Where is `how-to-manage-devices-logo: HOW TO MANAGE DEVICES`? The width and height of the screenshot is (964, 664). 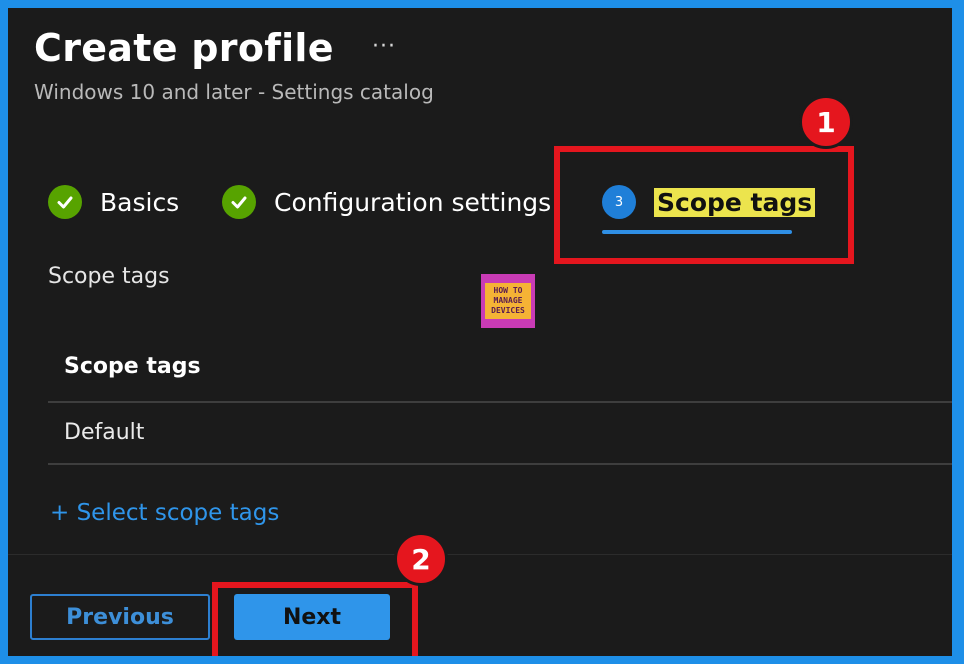
how-to-manage-devices-logo: HOW TO MANAGE DEVICES is located at coordinates (508, 301).